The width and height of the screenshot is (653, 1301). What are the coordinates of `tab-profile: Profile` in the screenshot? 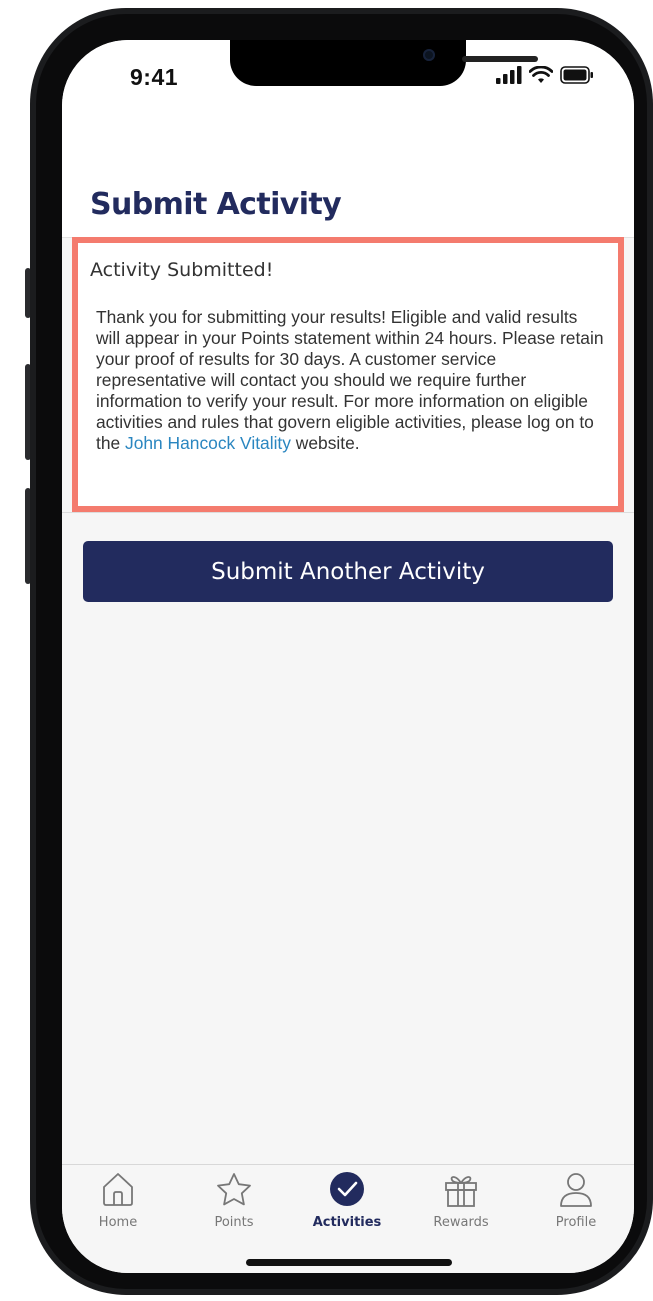 It's located at (576, 1203).